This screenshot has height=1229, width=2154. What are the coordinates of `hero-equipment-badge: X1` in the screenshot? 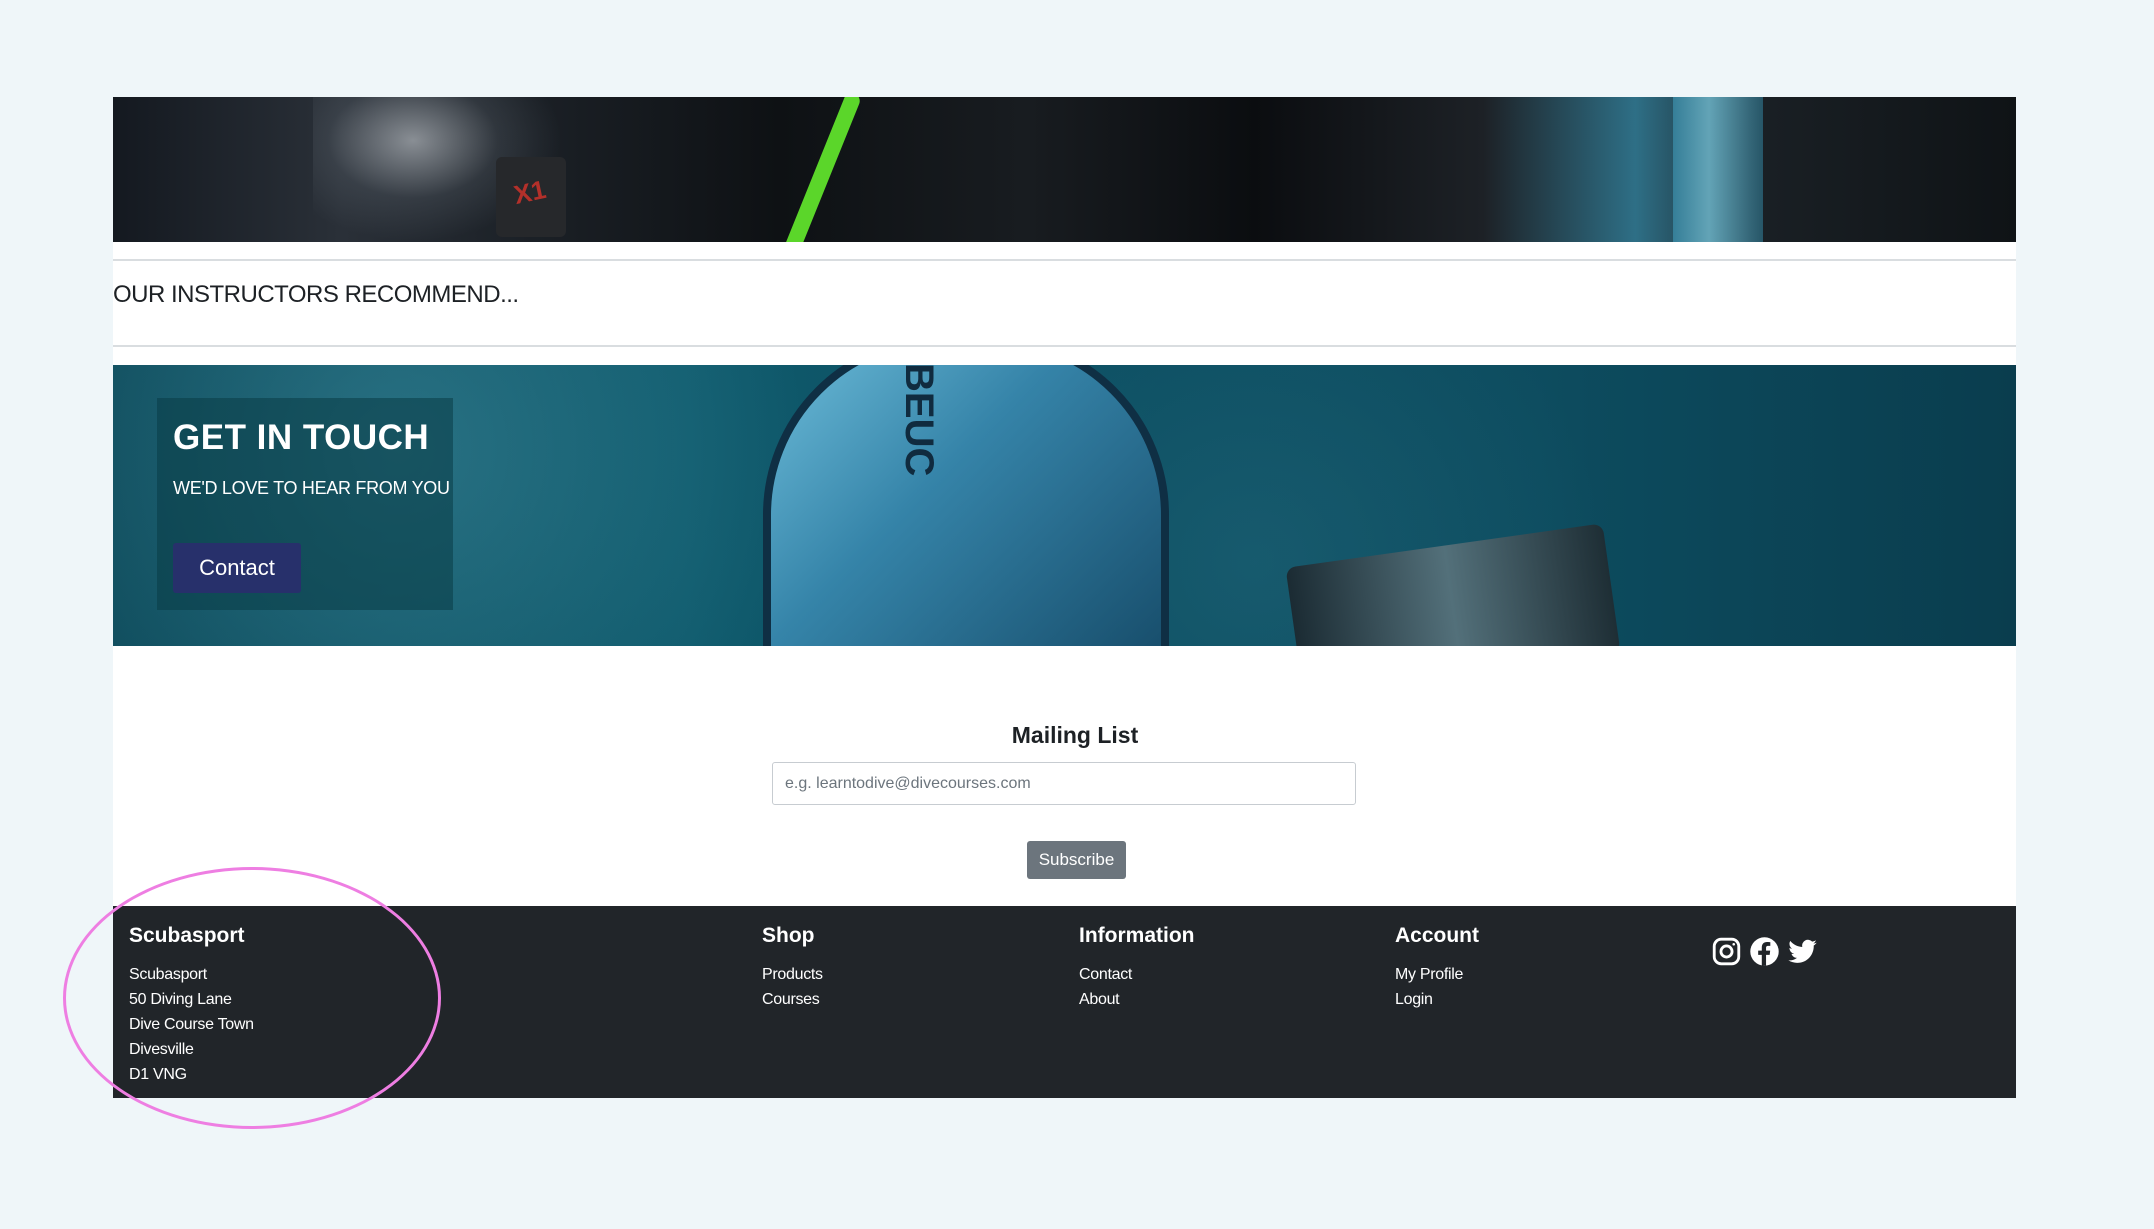 It's located at (531, 197).